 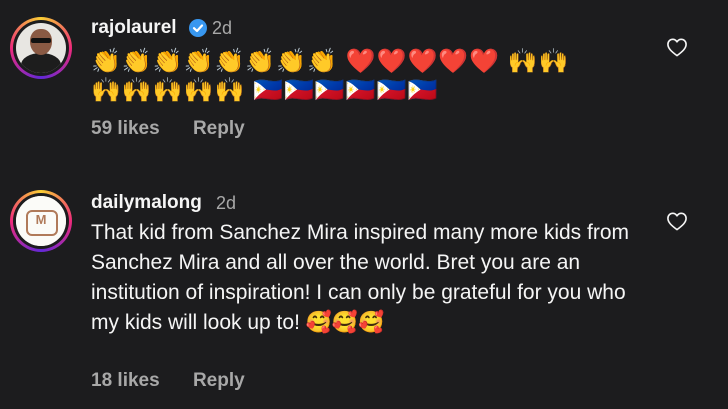 I want to click on avatar-photo, so click(x=41, y=48).